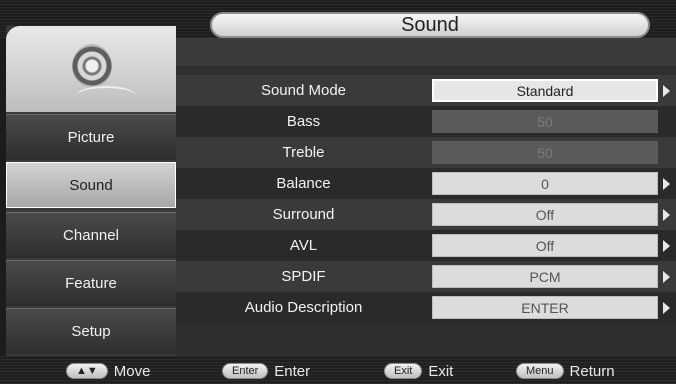 Image resolution: width=676 pixels, height=384 pixels. I want to click on sidebar-item-setup: Setup, so click(91, 331).